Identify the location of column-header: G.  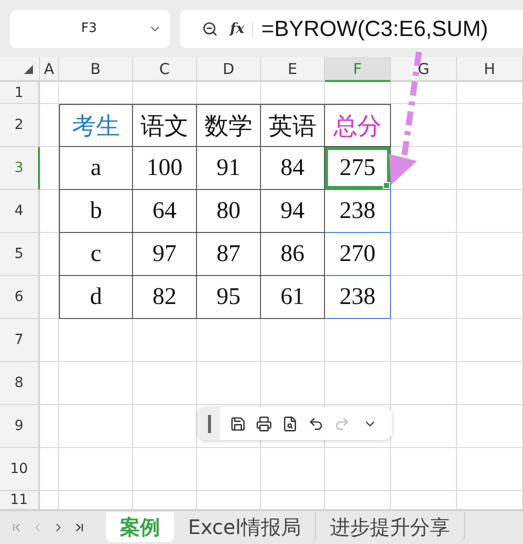
(424, 69).